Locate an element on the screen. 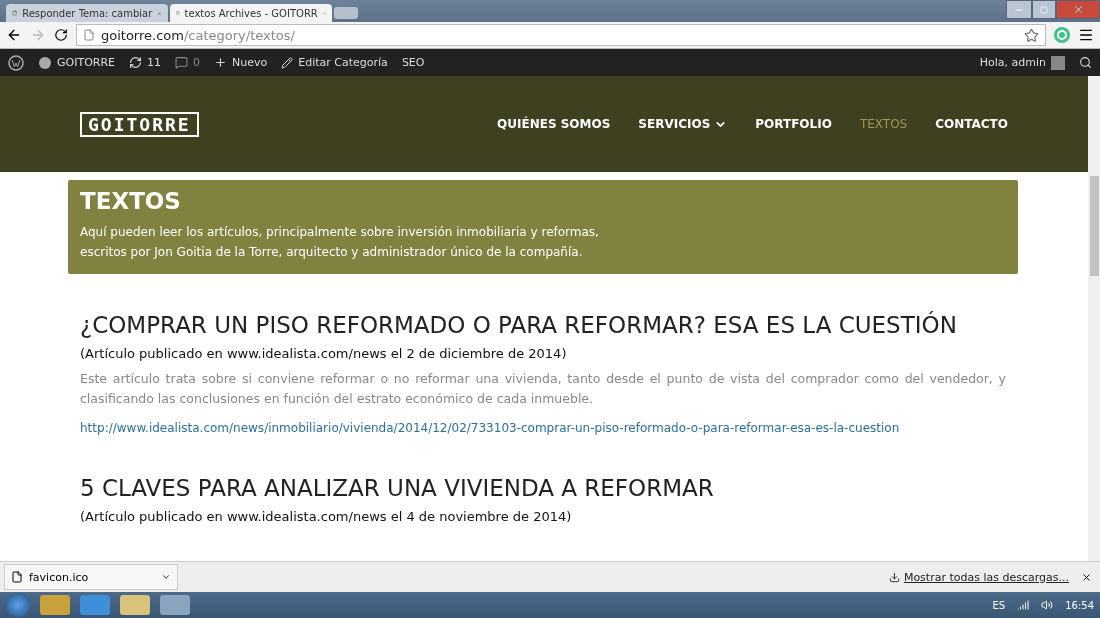  article-subtitle: (Artículo publicado en www.idealista.com/news el 4 de noviembre de 2014) is located at coordinates (326, 516).